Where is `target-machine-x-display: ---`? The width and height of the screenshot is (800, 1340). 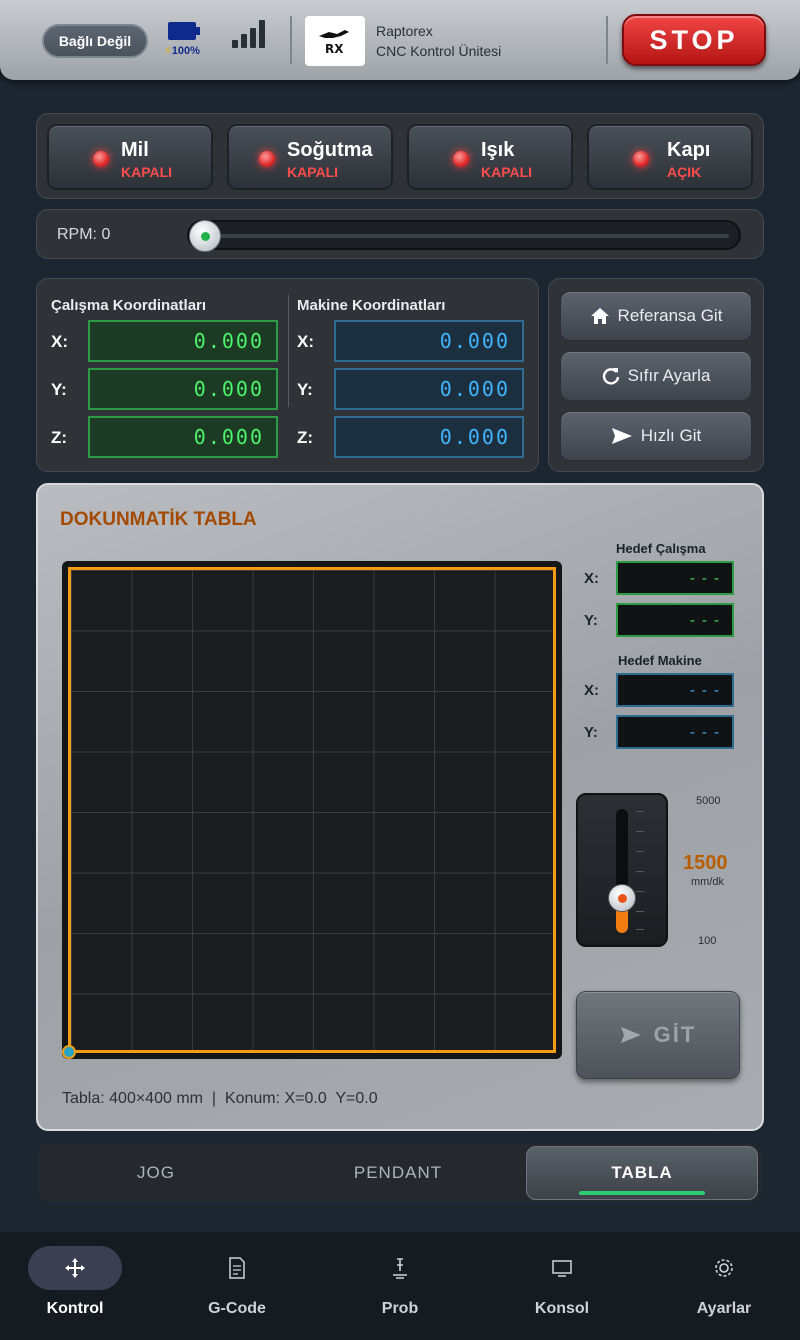 target-machine-x-display: --- is located at coordinates (675, 690).